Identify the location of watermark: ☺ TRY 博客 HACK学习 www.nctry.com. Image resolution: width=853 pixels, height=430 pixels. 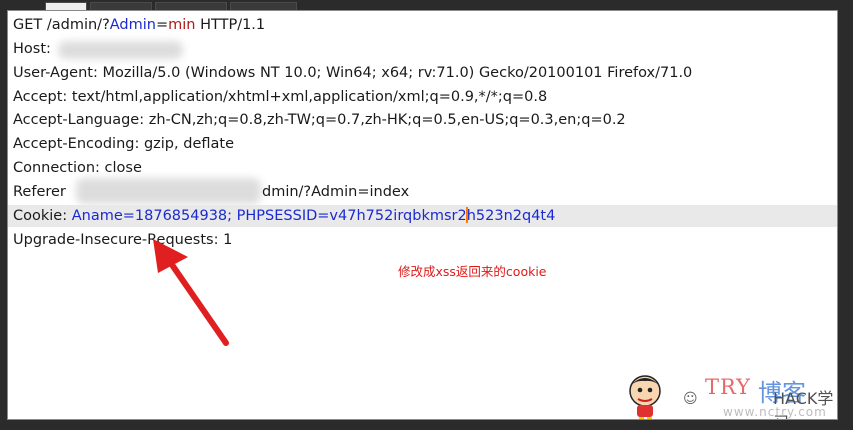
(730, 395).